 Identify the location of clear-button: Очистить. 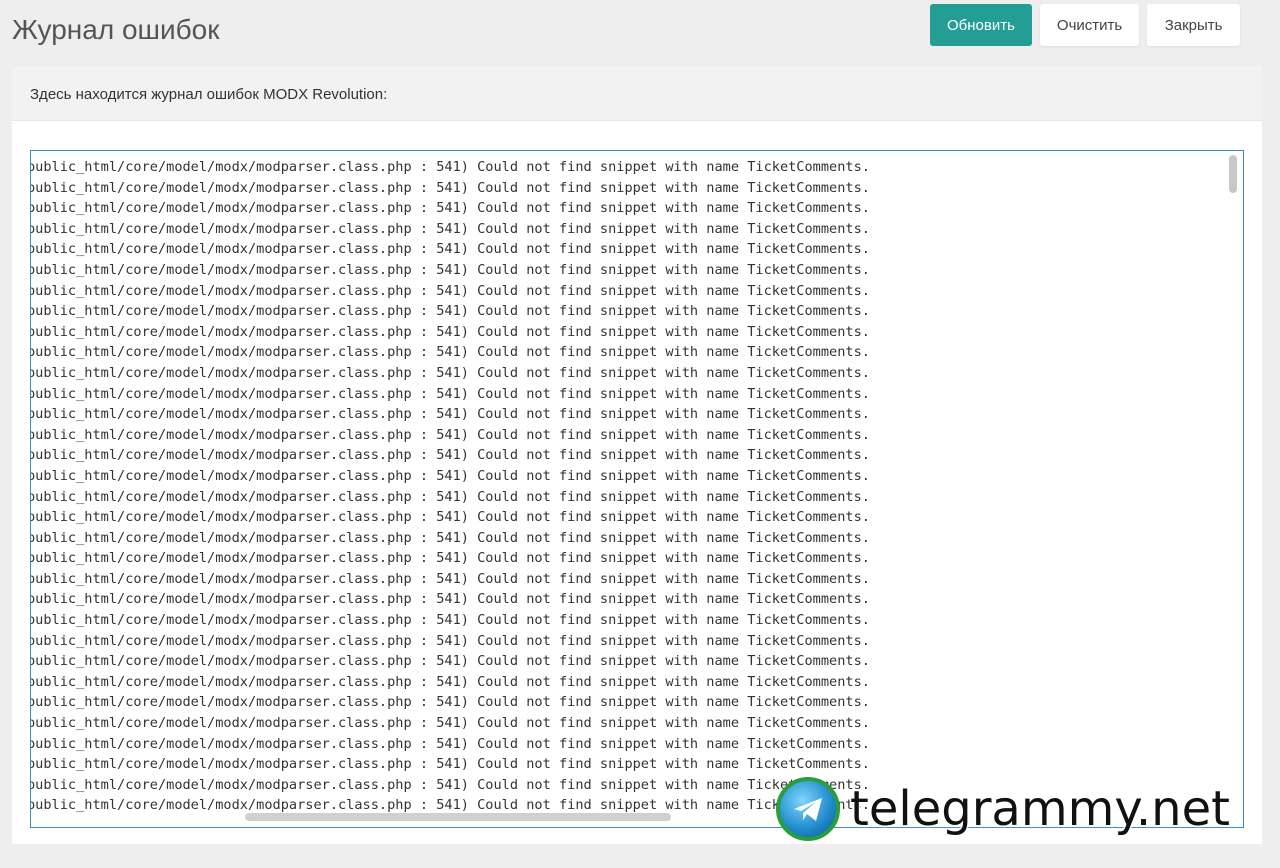
(1089, 25).